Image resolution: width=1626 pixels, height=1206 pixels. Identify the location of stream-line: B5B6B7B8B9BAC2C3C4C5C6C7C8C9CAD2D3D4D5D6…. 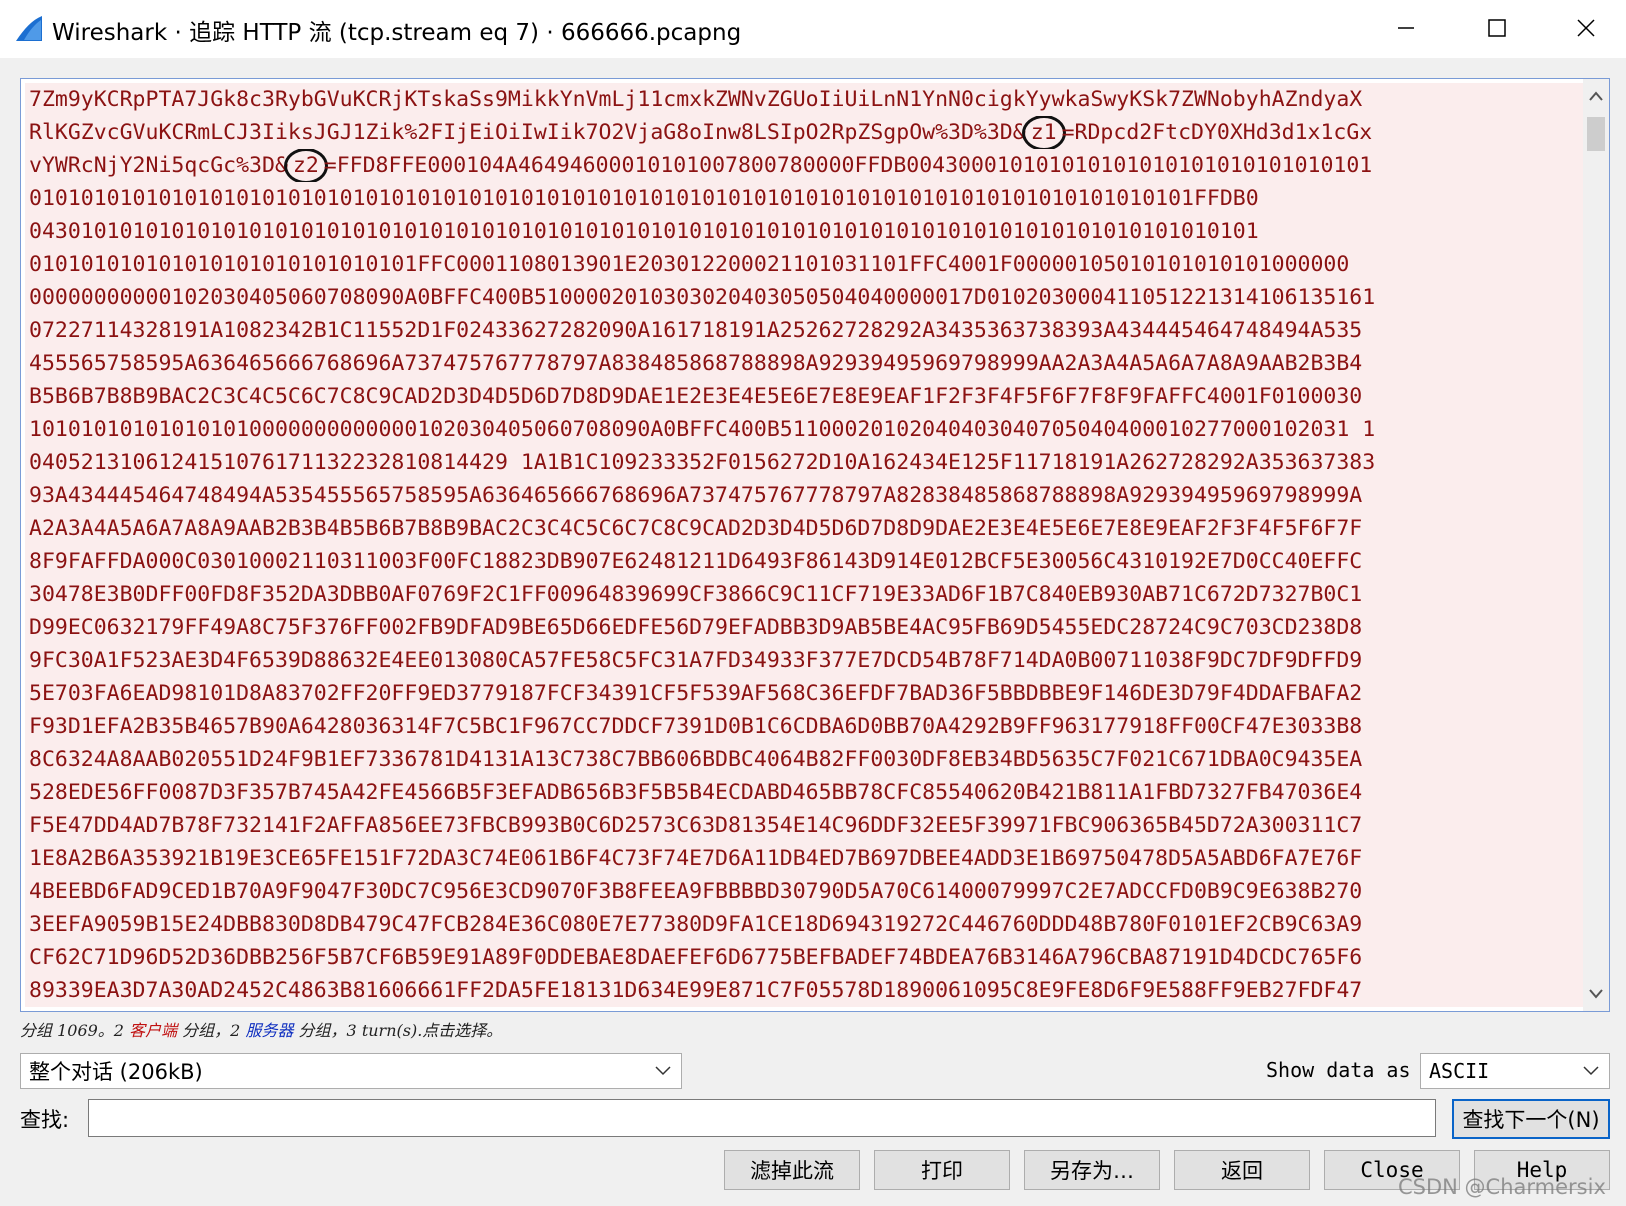
(696, 396).